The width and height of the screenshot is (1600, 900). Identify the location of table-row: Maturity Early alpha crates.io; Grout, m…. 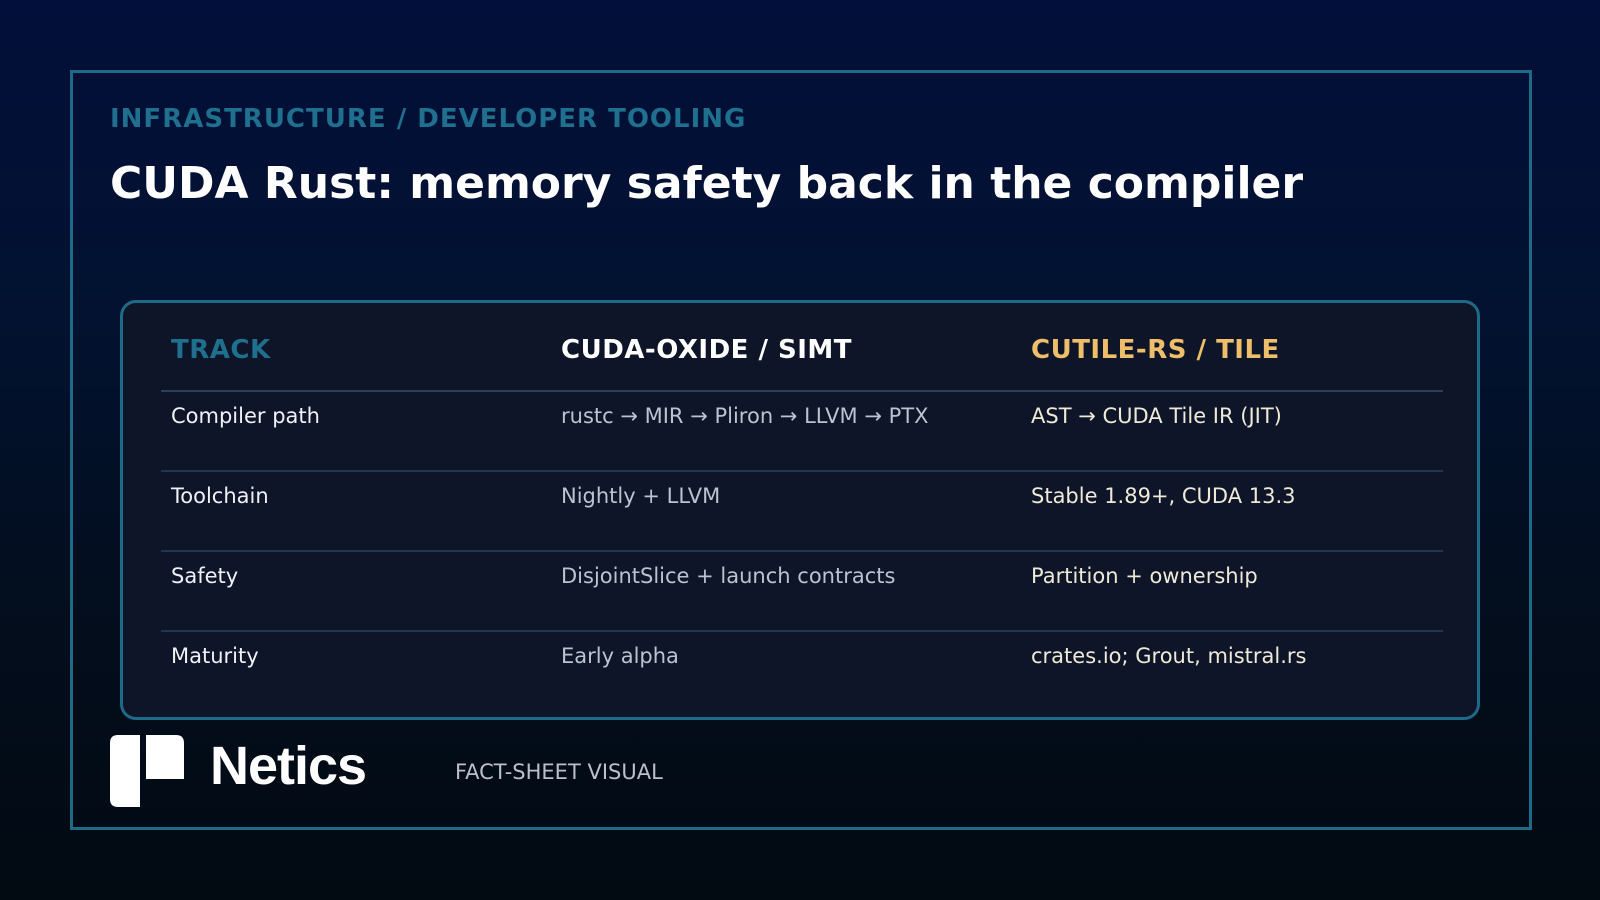
(802, 671).